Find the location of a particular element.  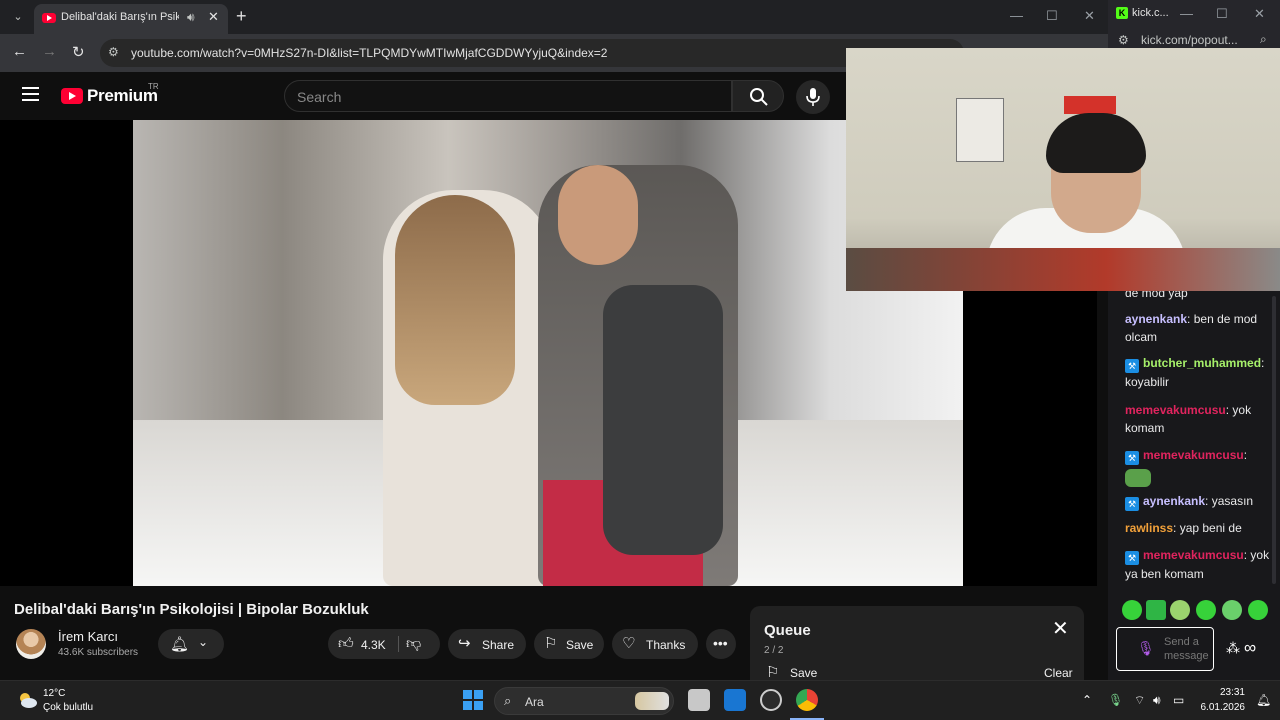

wifi-icon: ⌔ is located at coordinates (1139, 700).